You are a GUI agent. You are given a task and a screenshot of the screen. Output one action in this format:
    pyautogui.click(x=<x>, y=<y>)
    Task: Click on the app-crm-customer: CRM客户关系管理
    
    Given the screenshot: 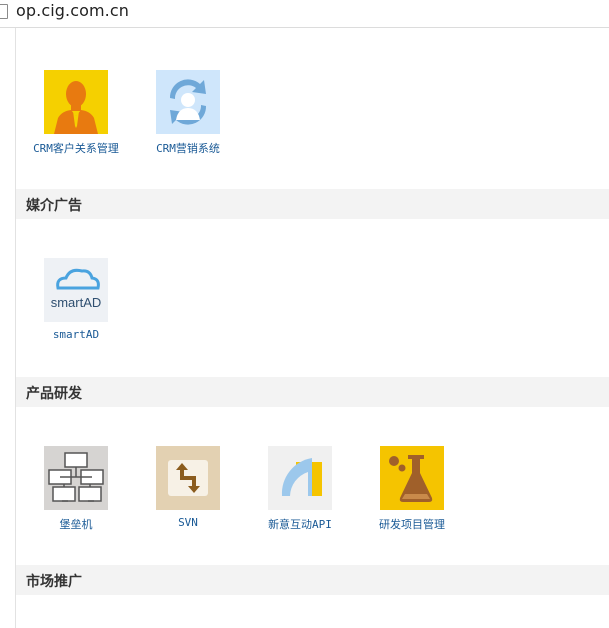 What is the action you would take?
    pyautogui.click(x=72, y=115)
    